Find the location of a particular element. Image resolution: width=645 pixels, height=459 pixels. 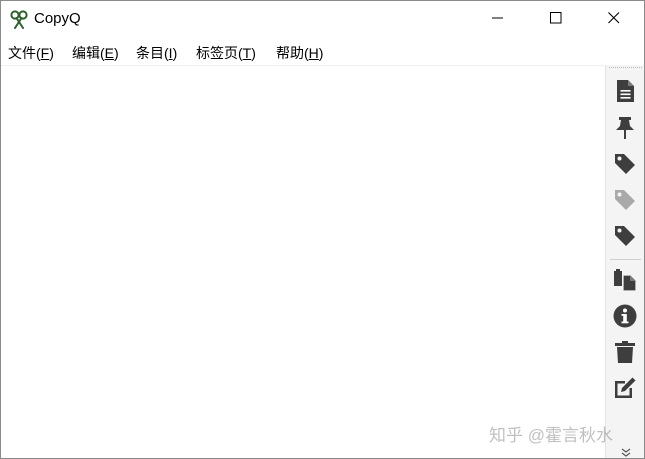

close-icon is located at coordinates (614, 18).